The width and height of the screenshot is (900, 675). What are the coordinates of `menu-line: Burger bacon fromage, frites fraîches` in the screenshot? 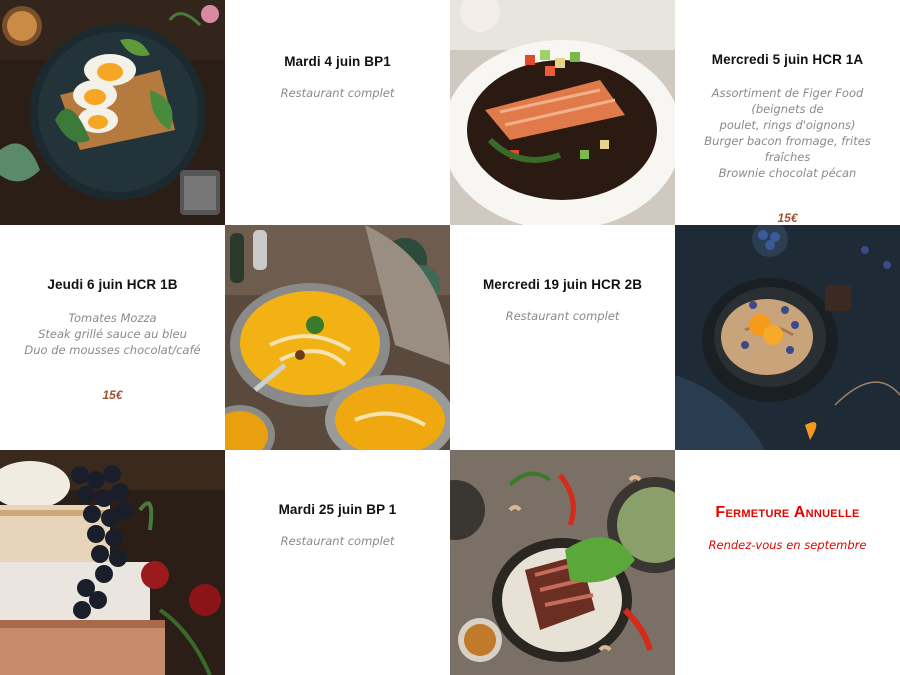 It's located at (787, 149).